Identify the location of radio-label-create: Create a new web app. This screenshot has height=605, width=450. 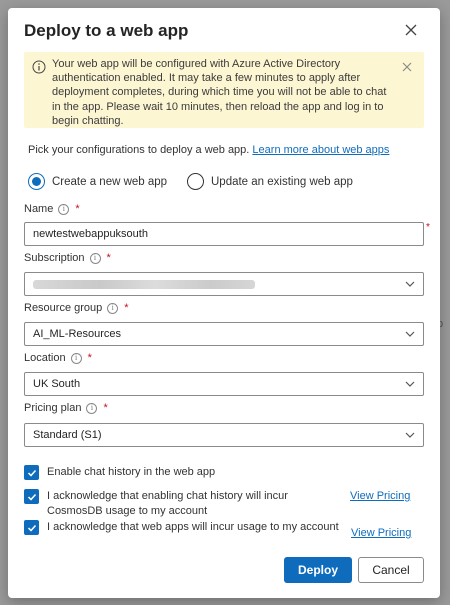
(110, 181).